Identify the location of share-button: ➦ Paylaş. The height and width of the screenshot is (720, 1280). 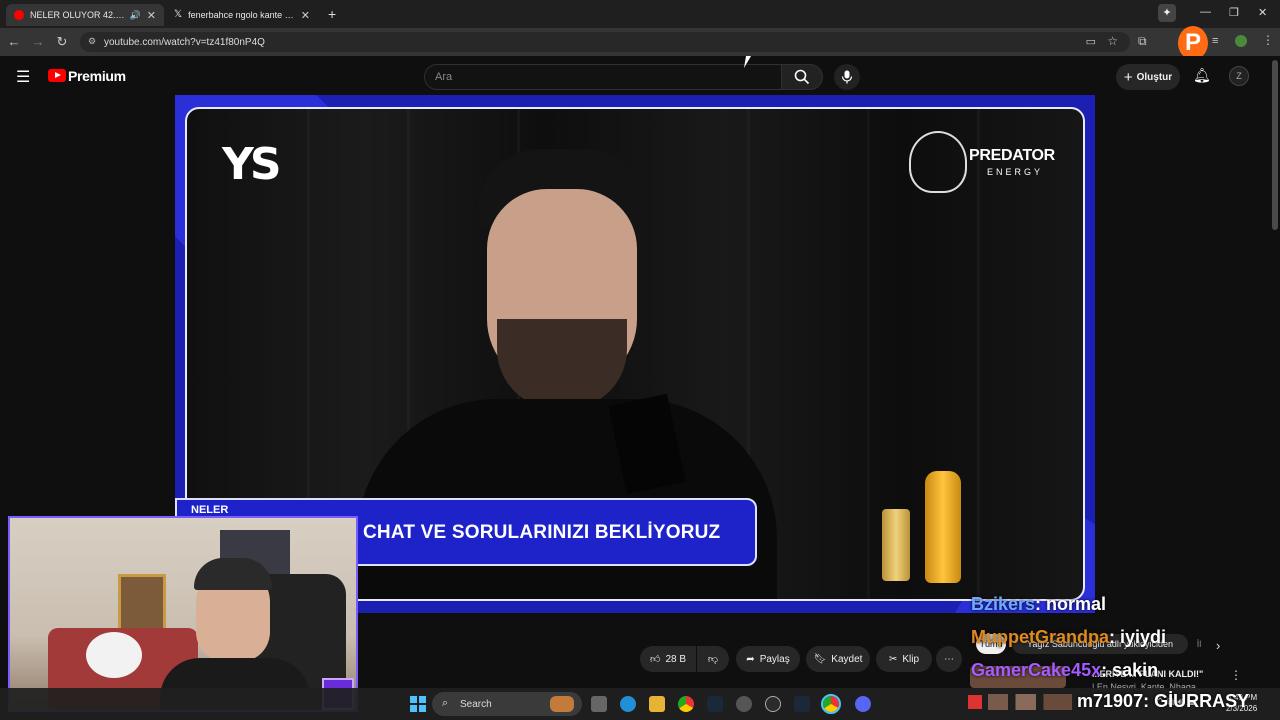
(768, 659).